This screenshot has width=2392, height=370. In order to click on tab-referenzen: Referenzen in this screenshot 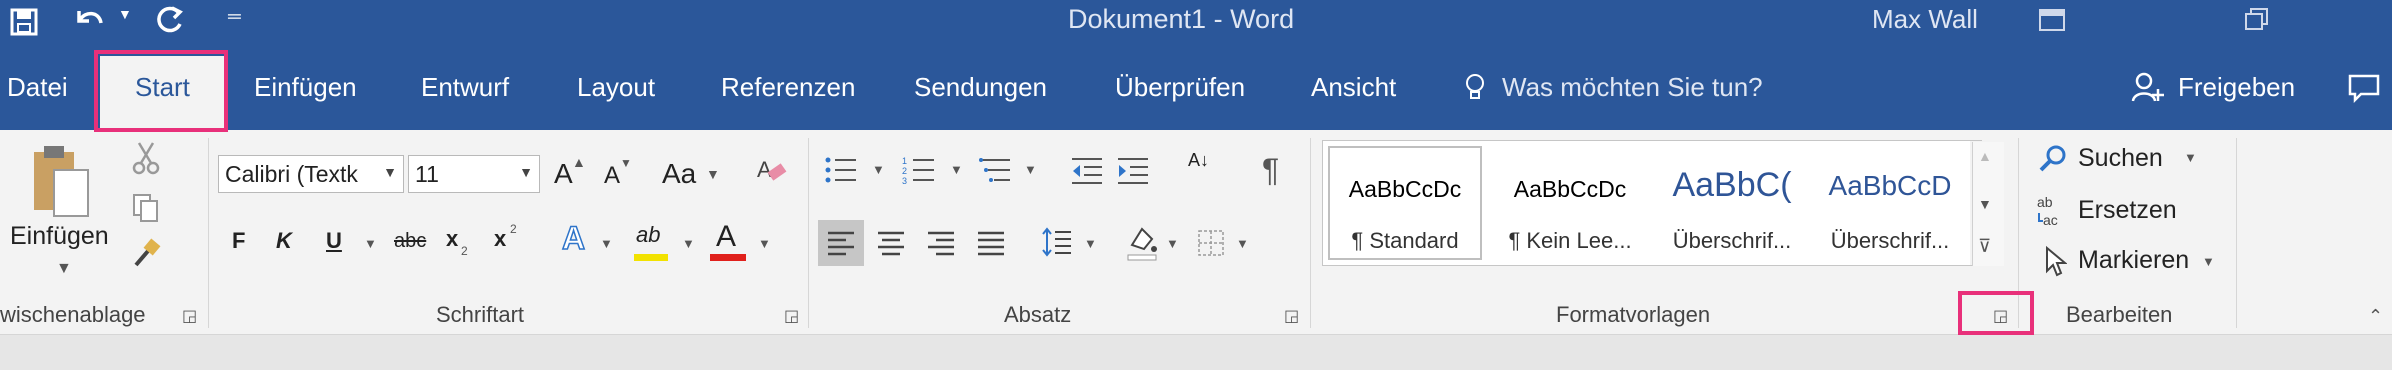, I will do `click(788, 87)`.